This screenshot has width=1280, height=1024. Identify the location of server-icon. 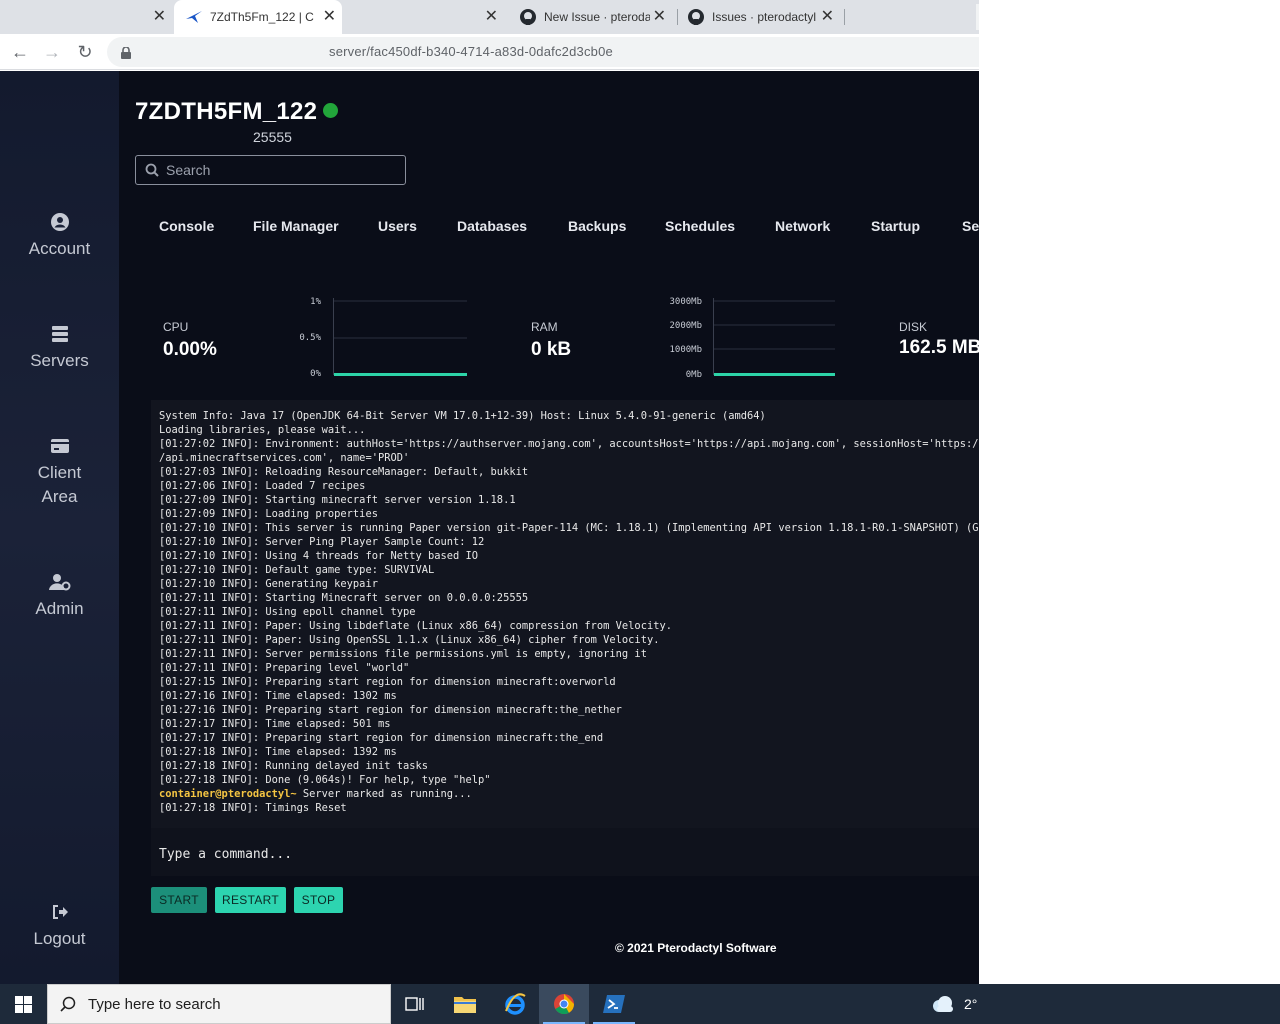
(59, 334).